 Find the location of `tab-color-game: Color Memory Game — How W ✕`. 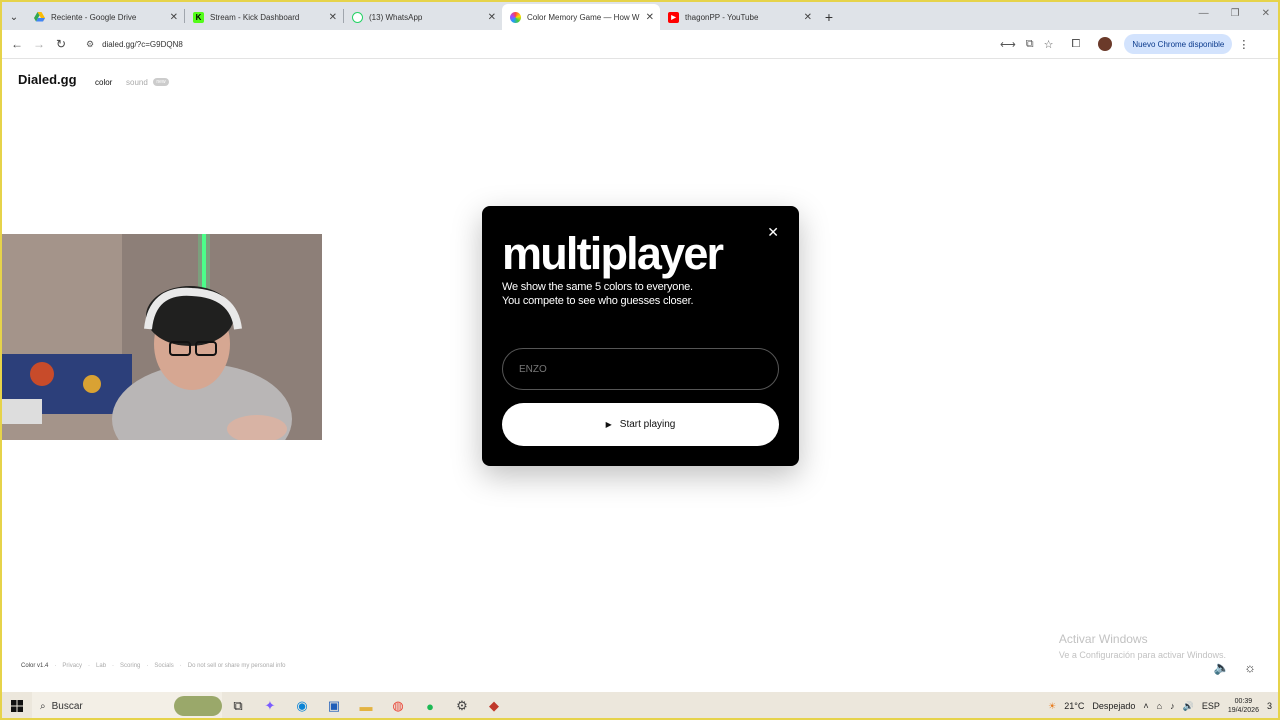

tab-color-game: Color Memory Game — How W ✕ is located at coordinates (581, 17).